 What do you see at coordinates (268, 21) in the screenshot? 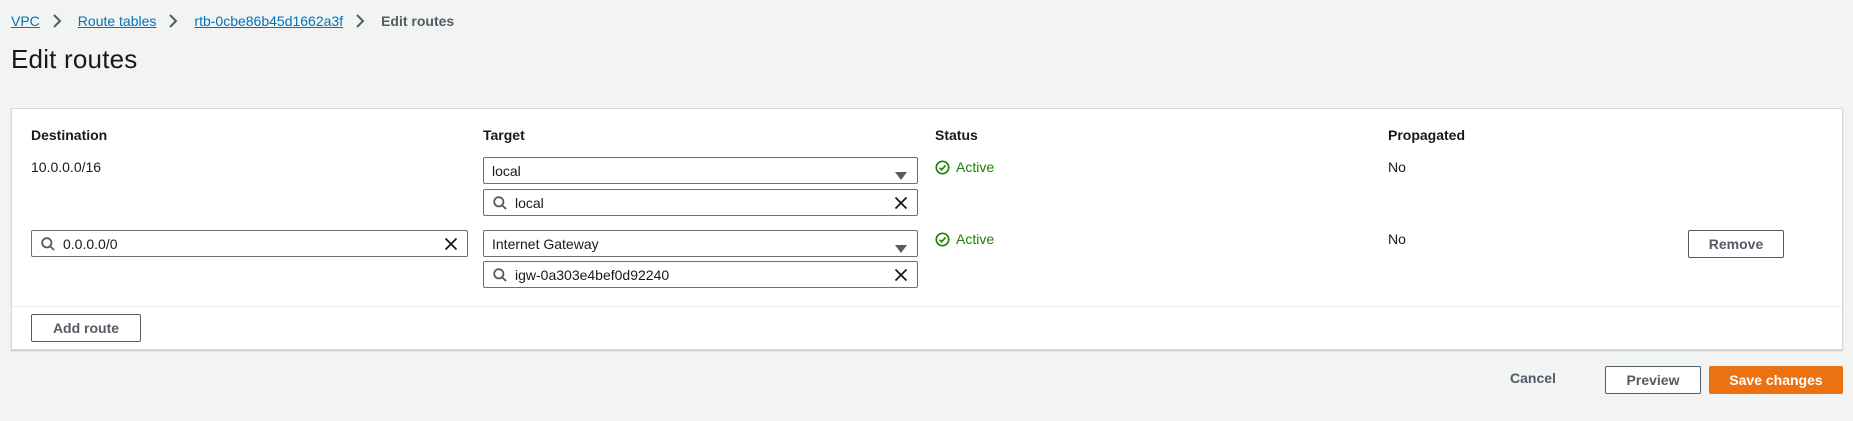
I see `breadcrumb-link-route-table-id: rtb-0cbe86b45d1662a3f` at bounding box center [268, 21].